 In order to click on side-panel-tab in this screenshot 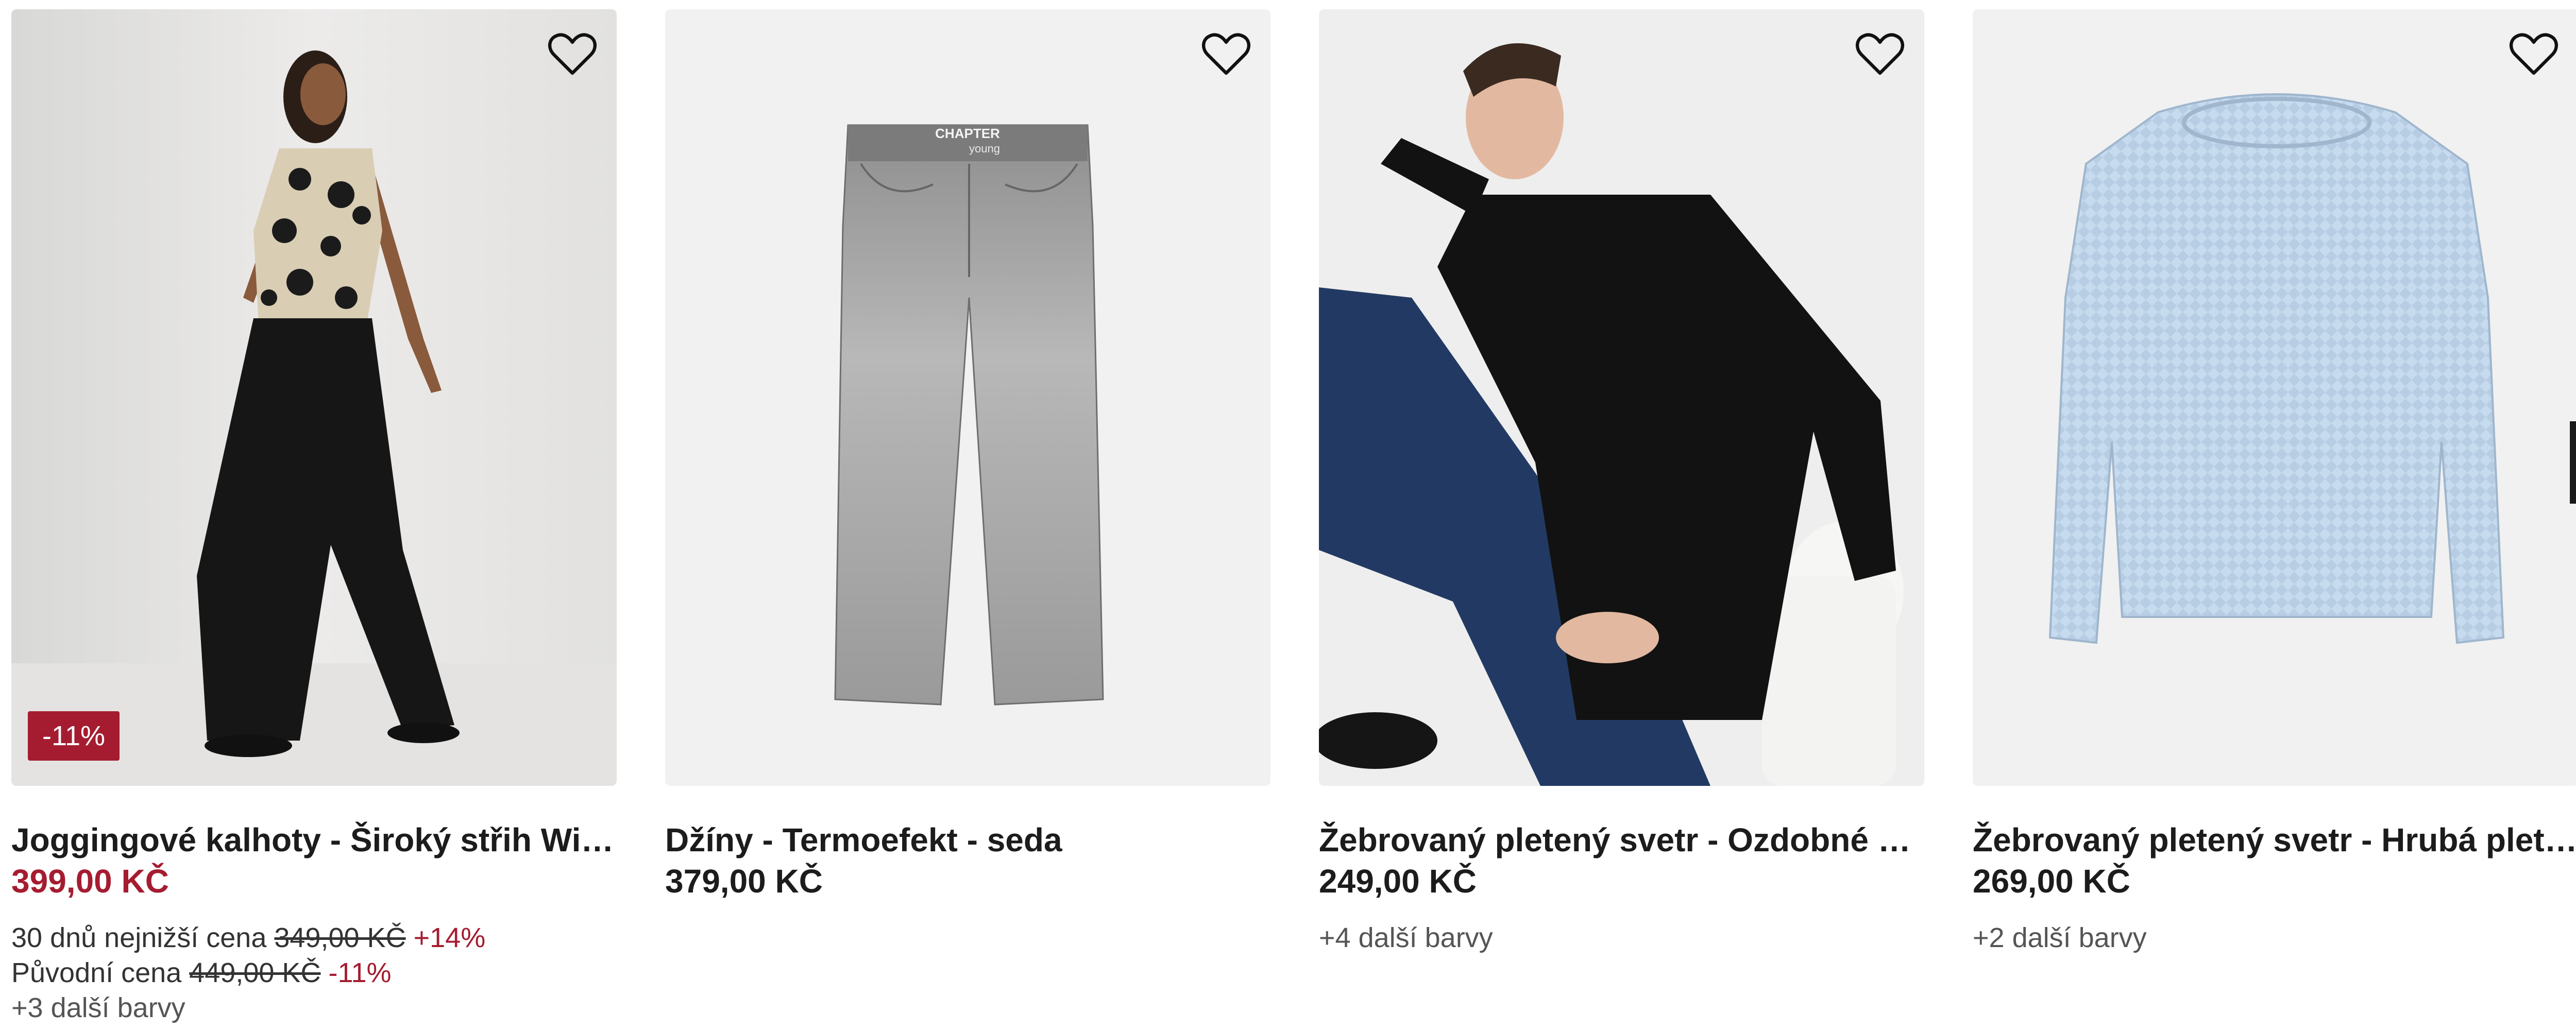, I will do `click(2573, 462)`.